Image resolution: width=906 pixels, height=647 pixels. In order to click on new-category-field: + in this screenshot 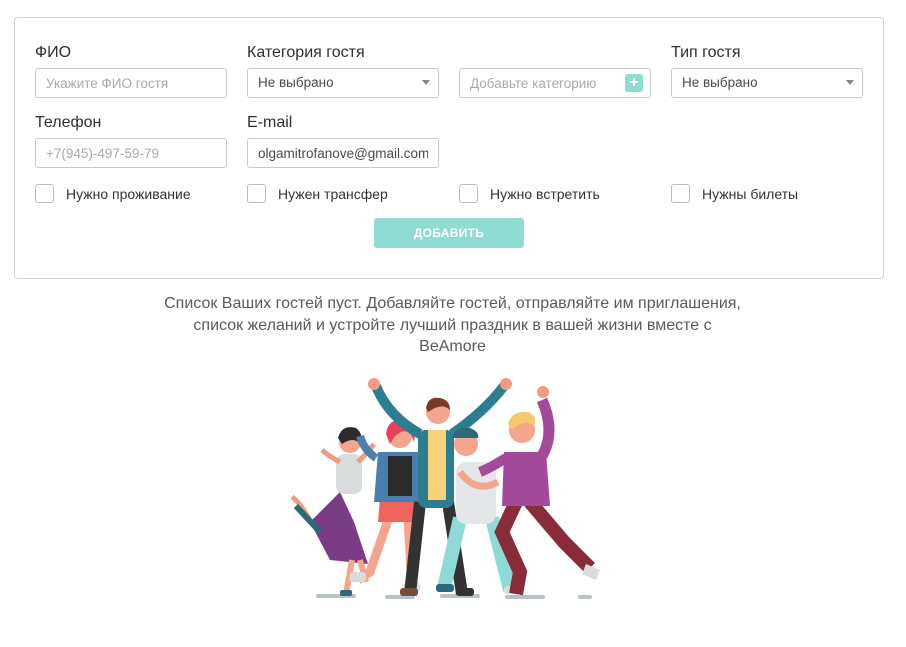, I will do `click(555, 83)`.